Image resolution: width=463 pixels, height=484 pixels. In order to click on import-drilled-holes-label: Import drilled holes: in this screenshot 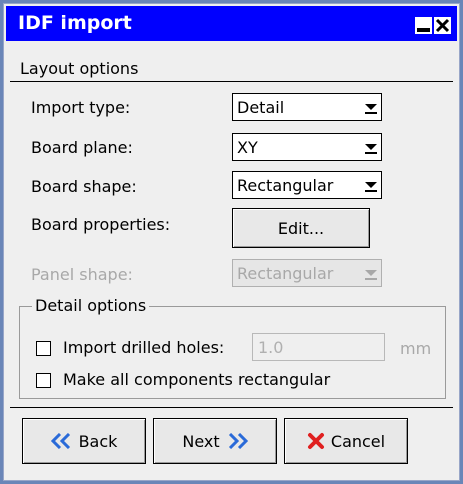, I will do `click(144, 347)`.